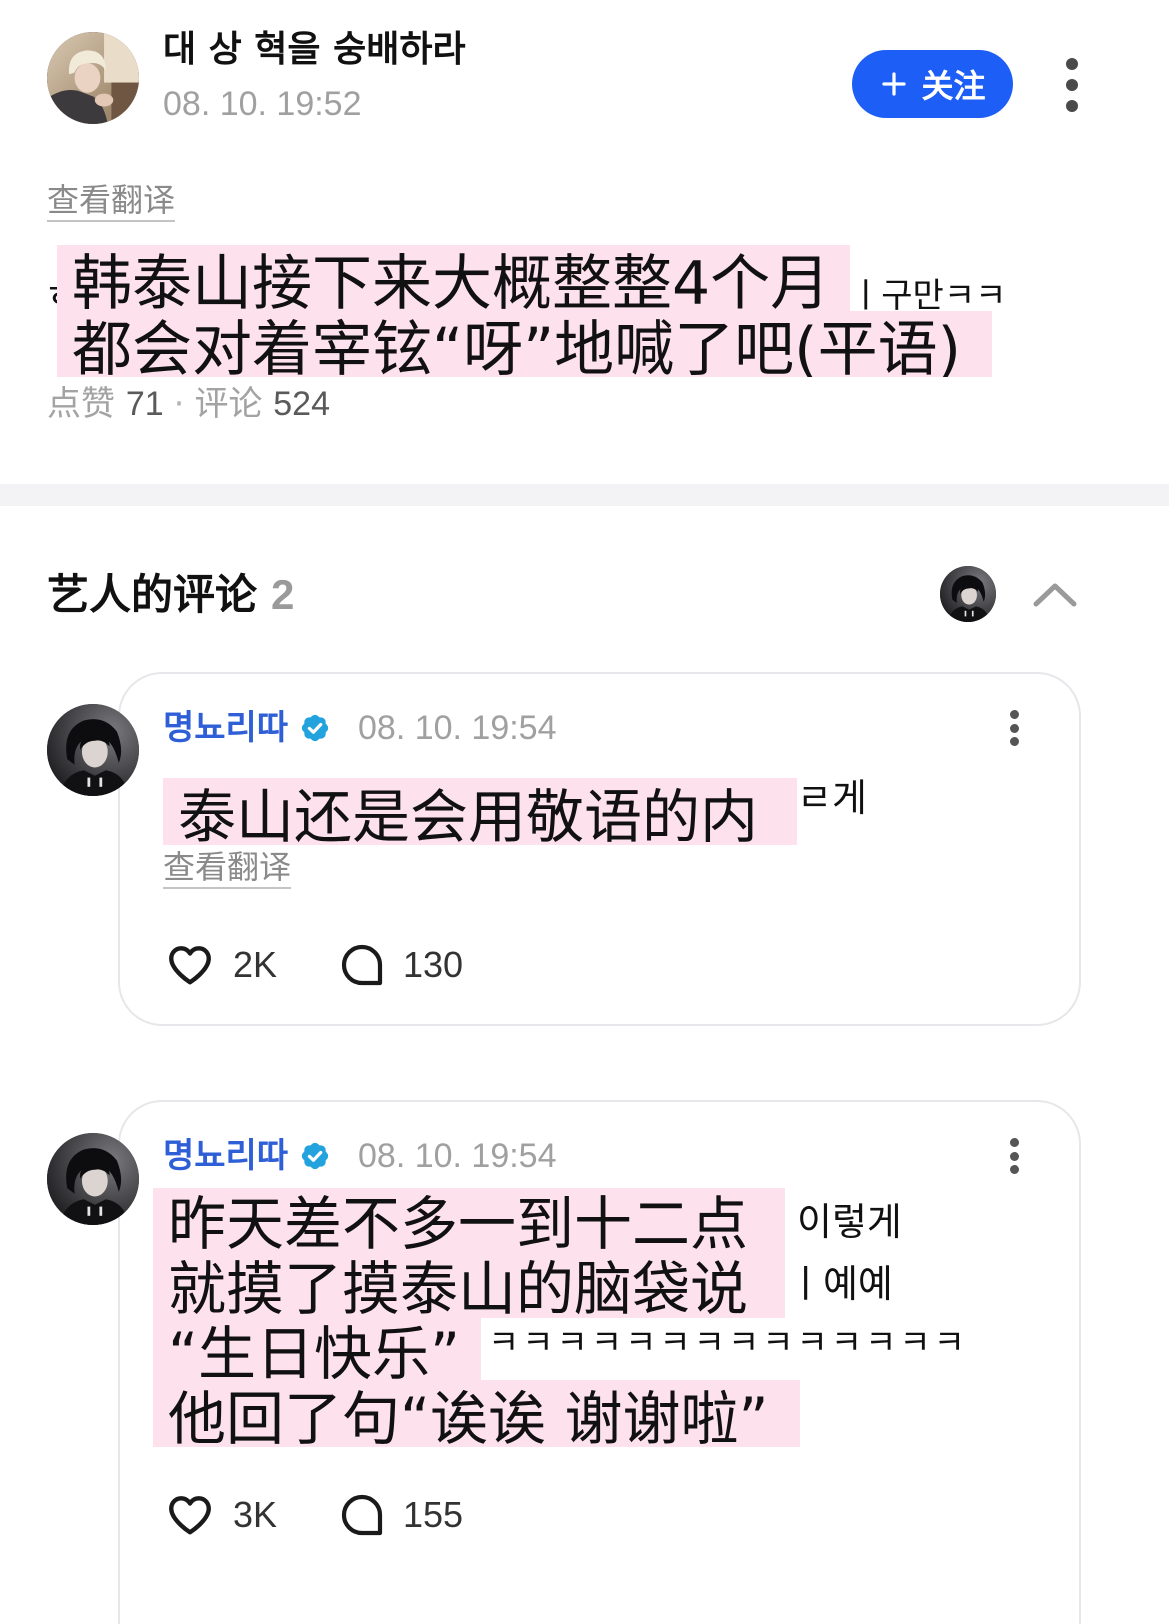  Describe the element at coordinates (1072, 85) in the screenshot. I see `post-more-options-icon` at that location.